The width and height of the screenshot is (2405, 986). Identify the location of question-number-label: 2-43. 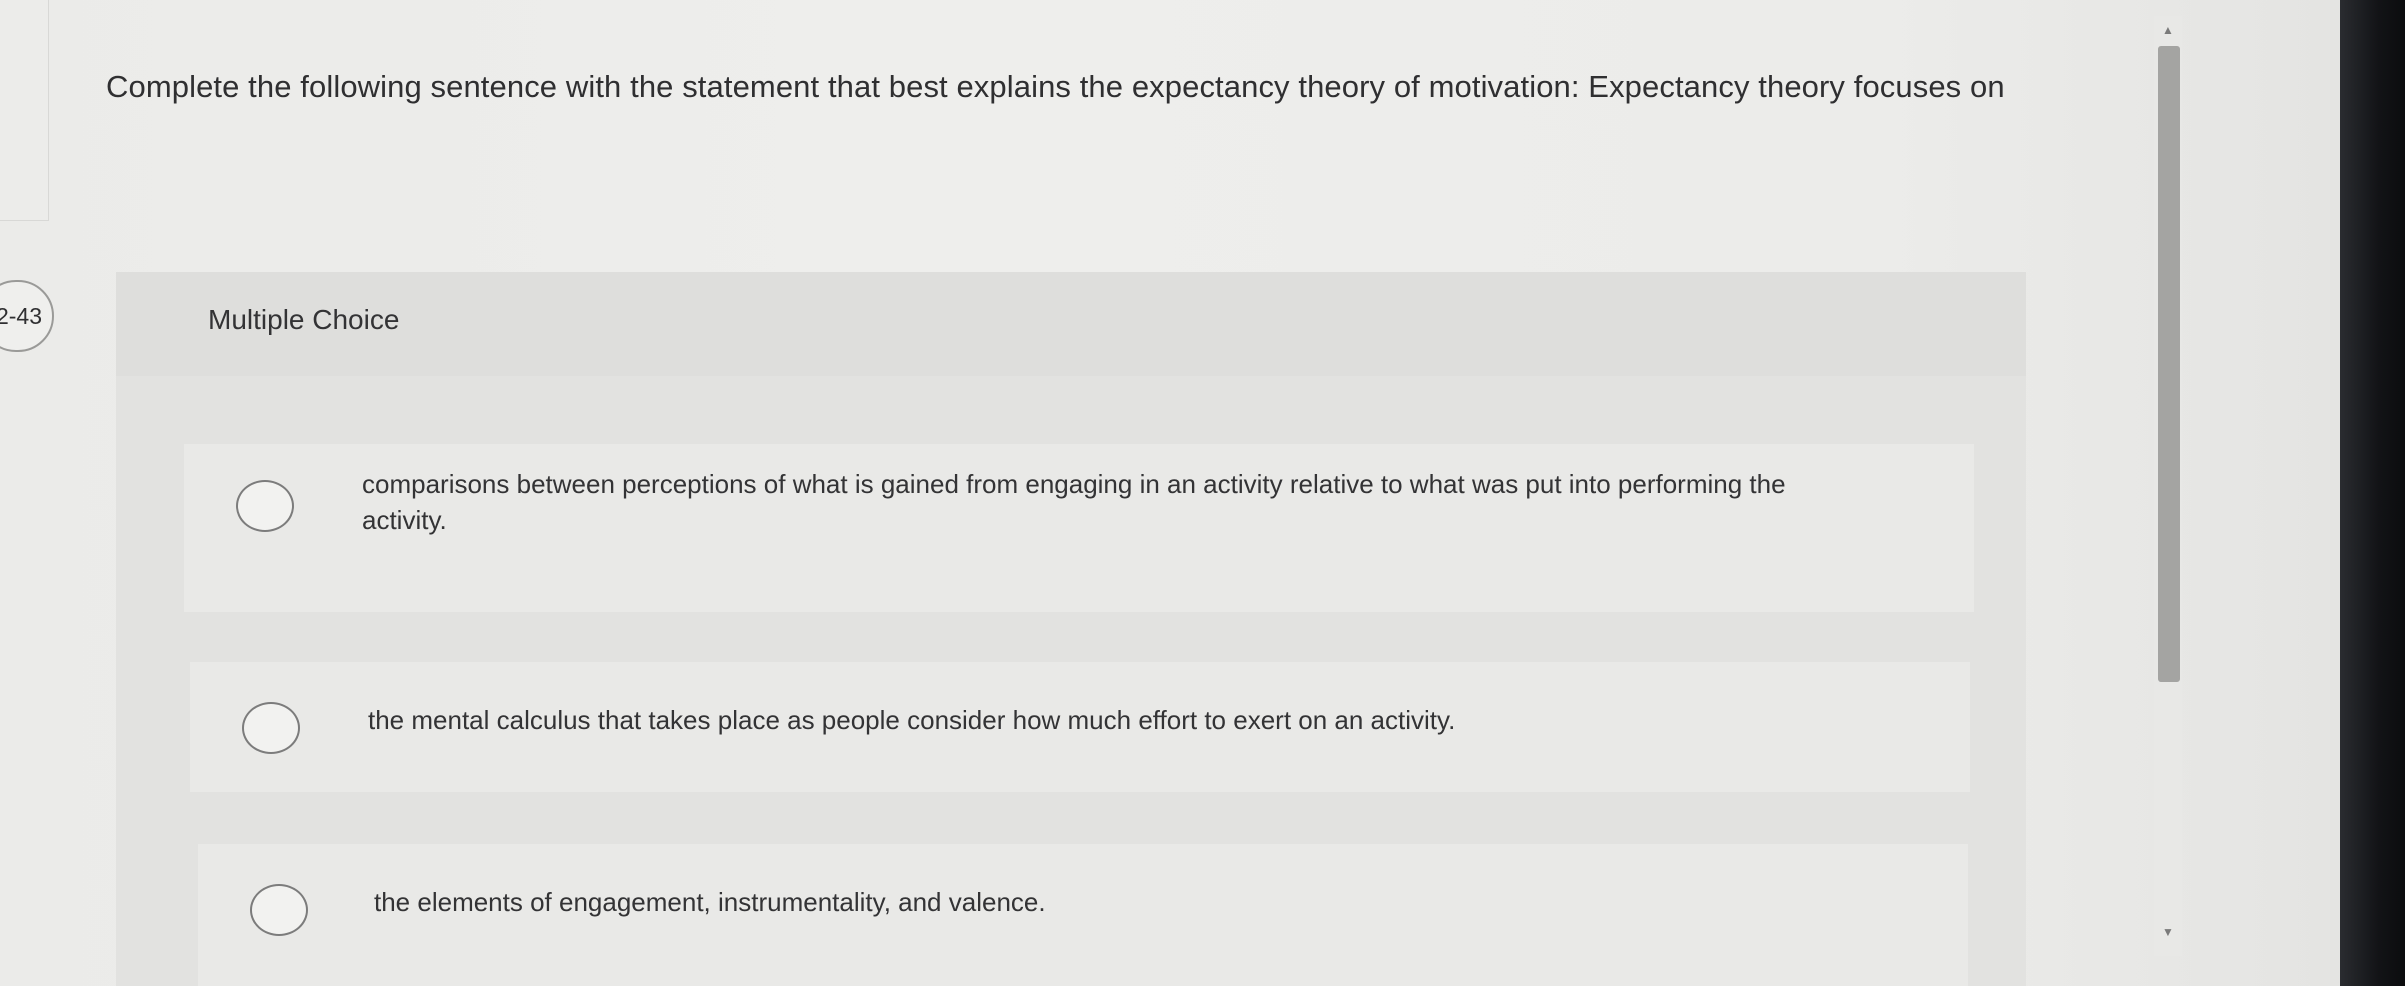
(21, 315).